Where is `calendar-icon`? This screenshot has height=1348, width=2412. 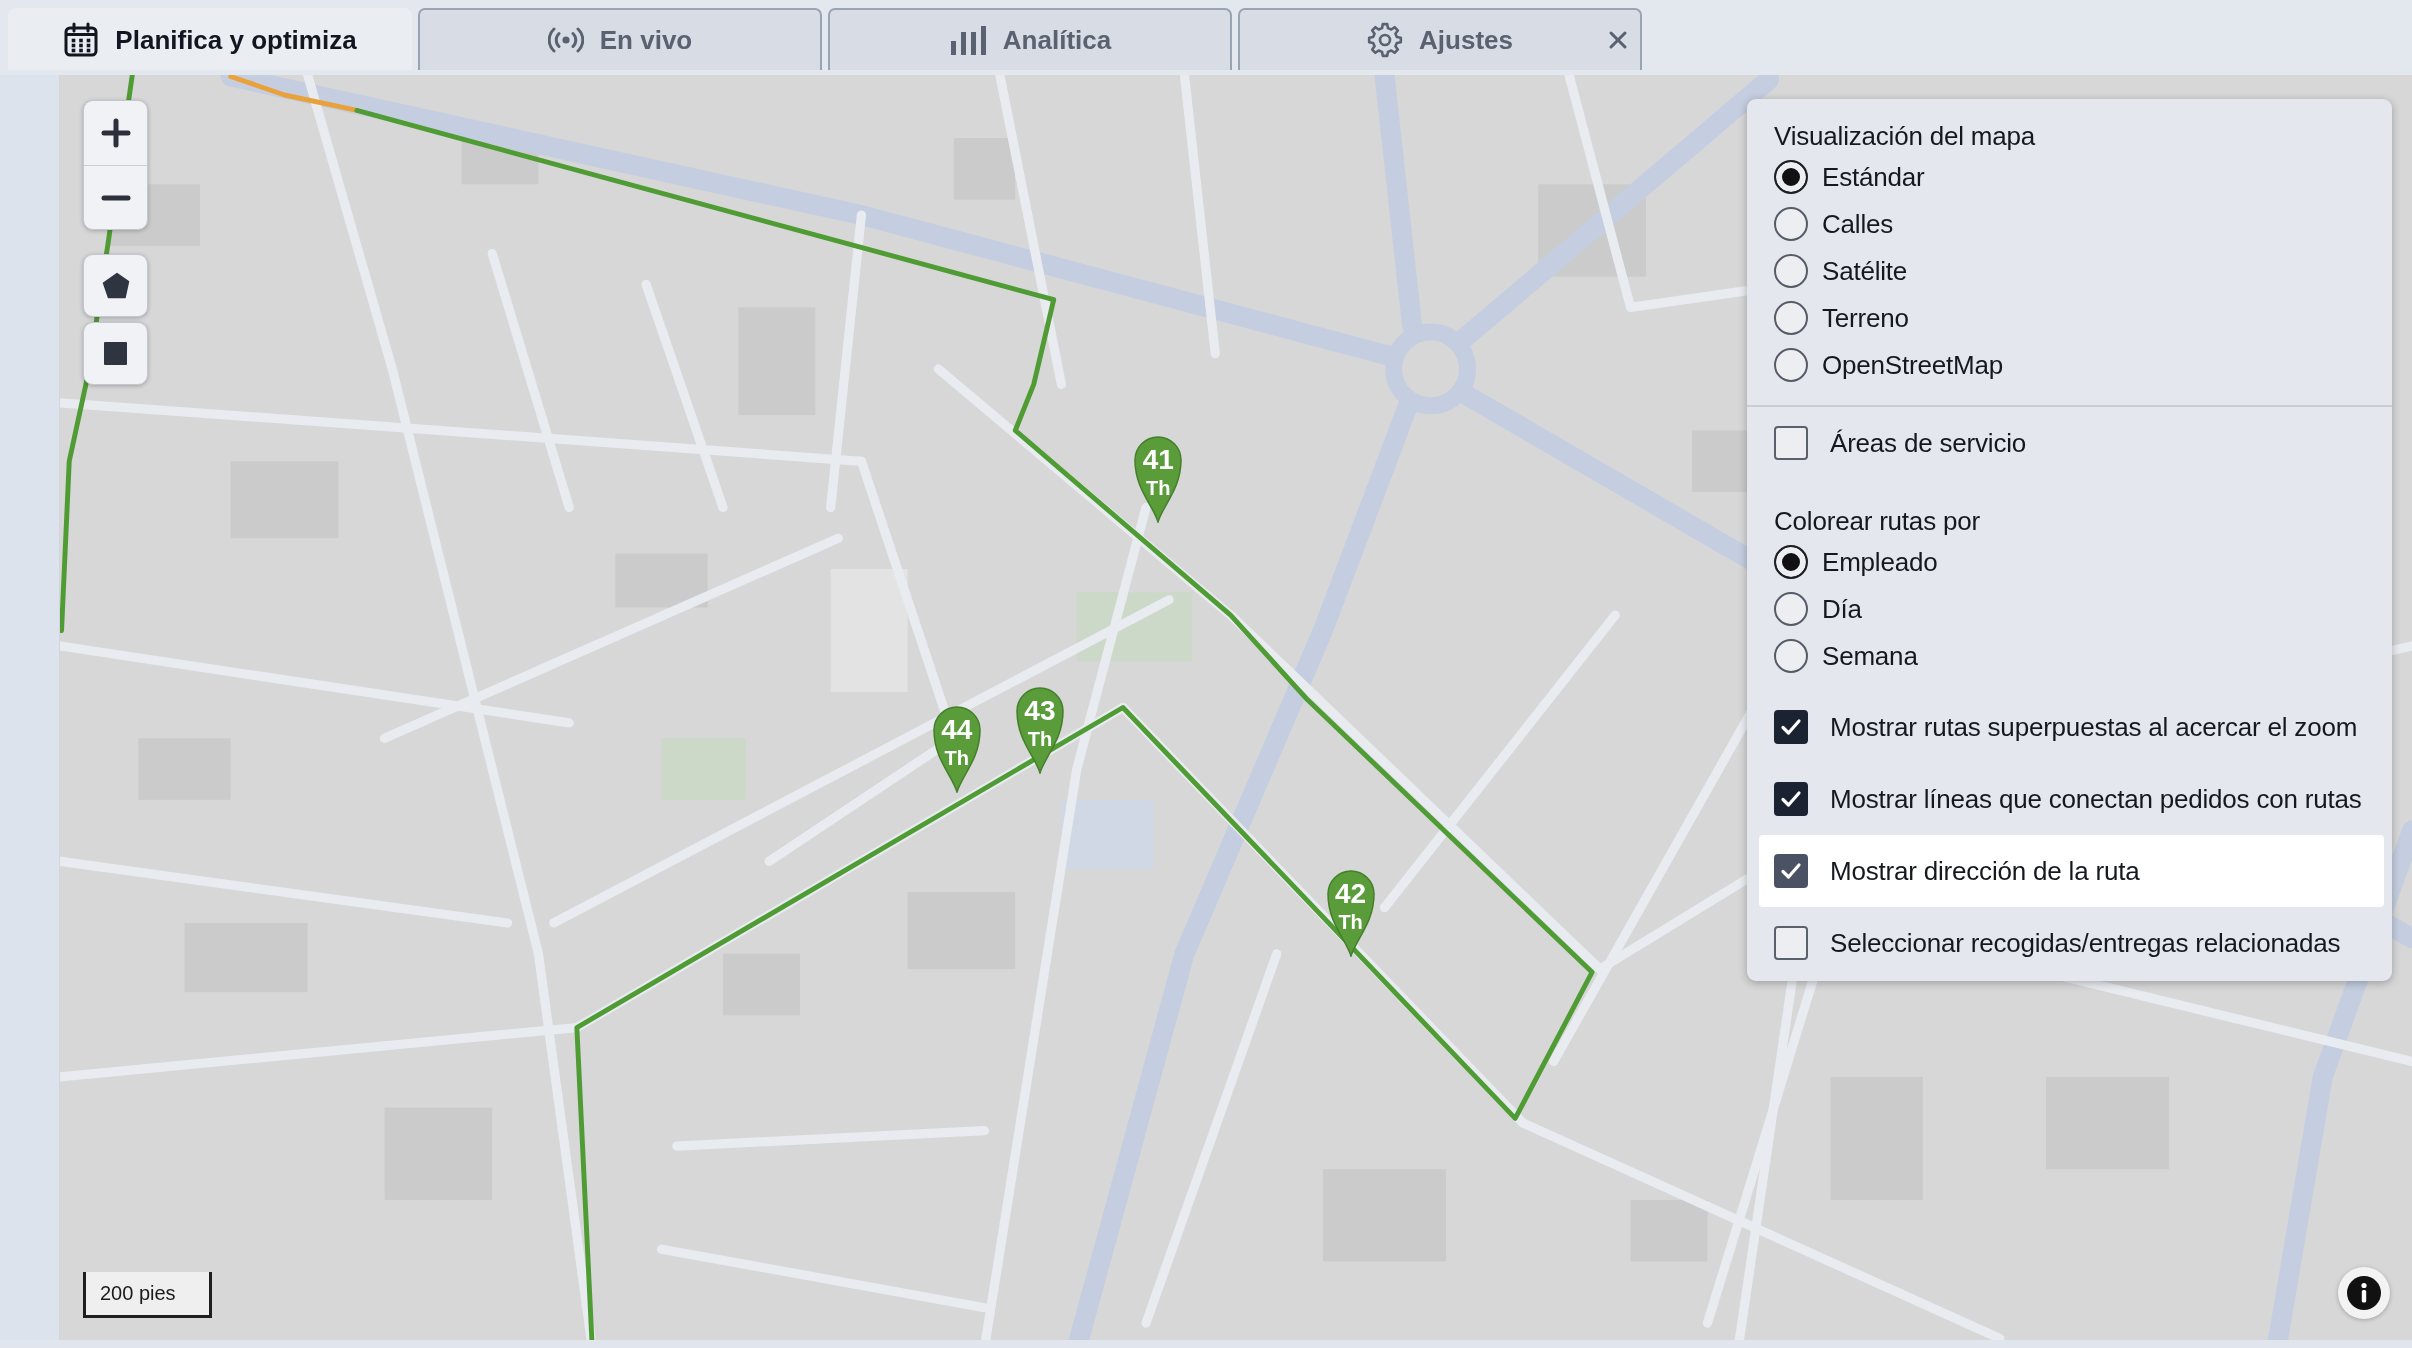
calendar-icon is located at coordinates (81, 40).